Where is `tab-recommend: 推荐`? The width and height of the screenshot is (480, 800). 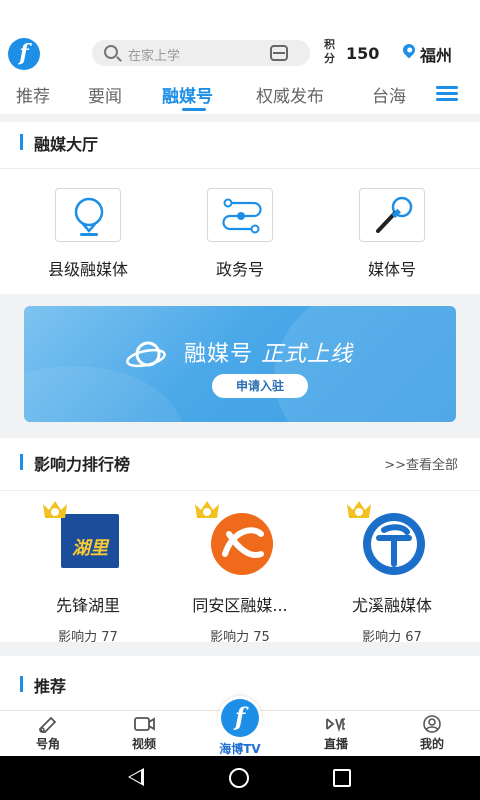 tab-recommend: 推荐 is located at coordinates (33, 94).